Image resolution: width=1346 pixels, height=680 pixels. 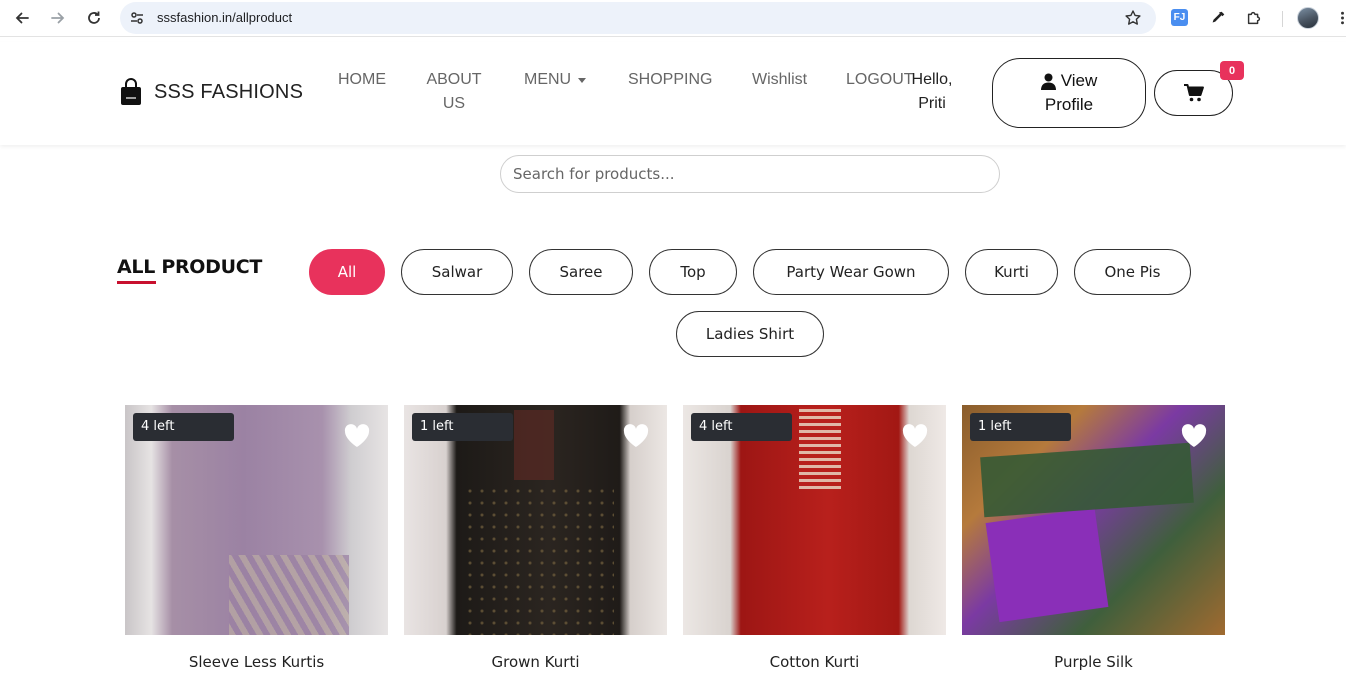 I want to click on product-card: 4 left Sleeve Less Kurtis, so click(x=256, y=538).